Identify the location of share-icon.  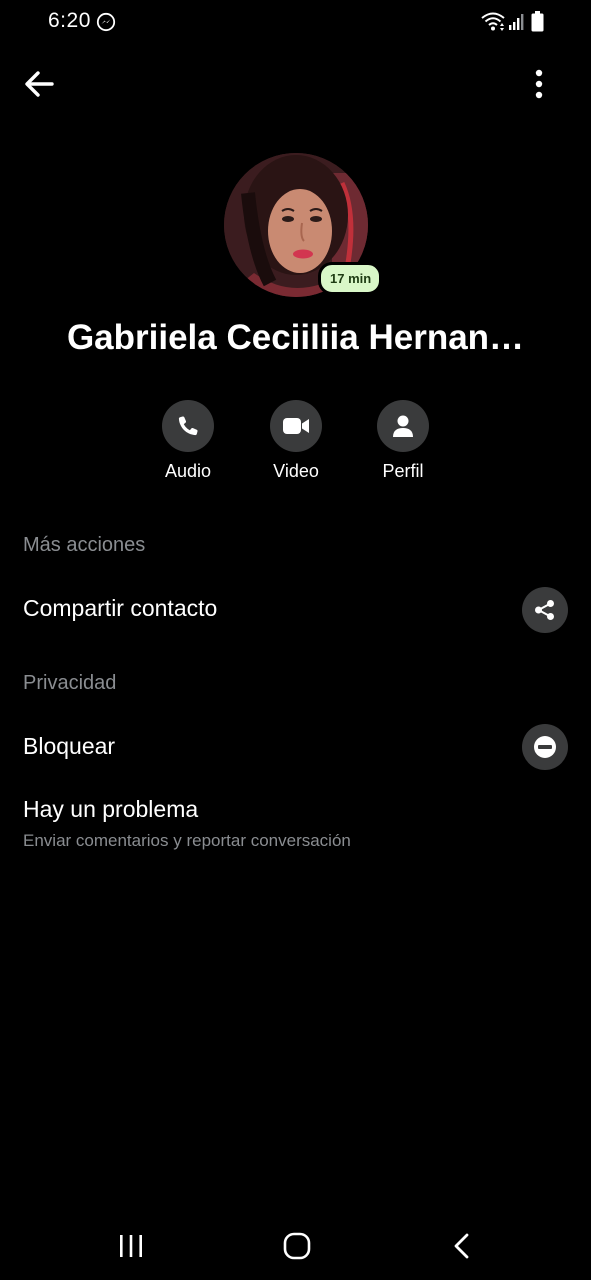
(544, 610).